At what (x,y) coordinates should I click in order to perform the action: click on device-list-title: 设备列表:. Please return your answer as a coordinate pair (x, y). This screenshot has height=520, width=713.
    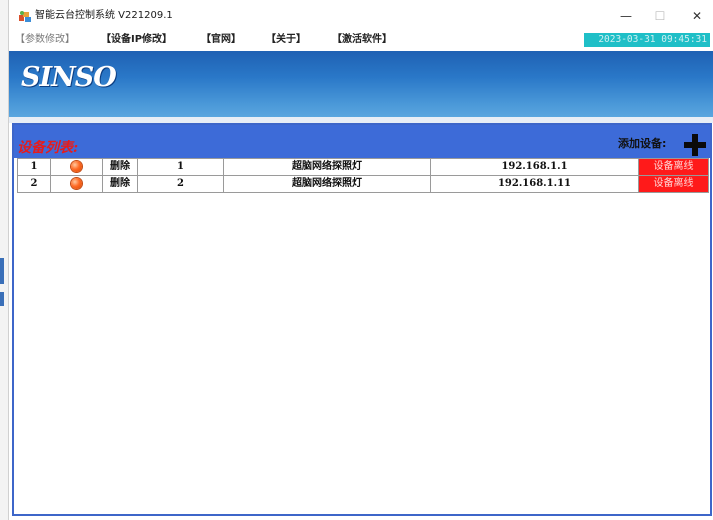
    Looking at the image, I should click on (48, 148).